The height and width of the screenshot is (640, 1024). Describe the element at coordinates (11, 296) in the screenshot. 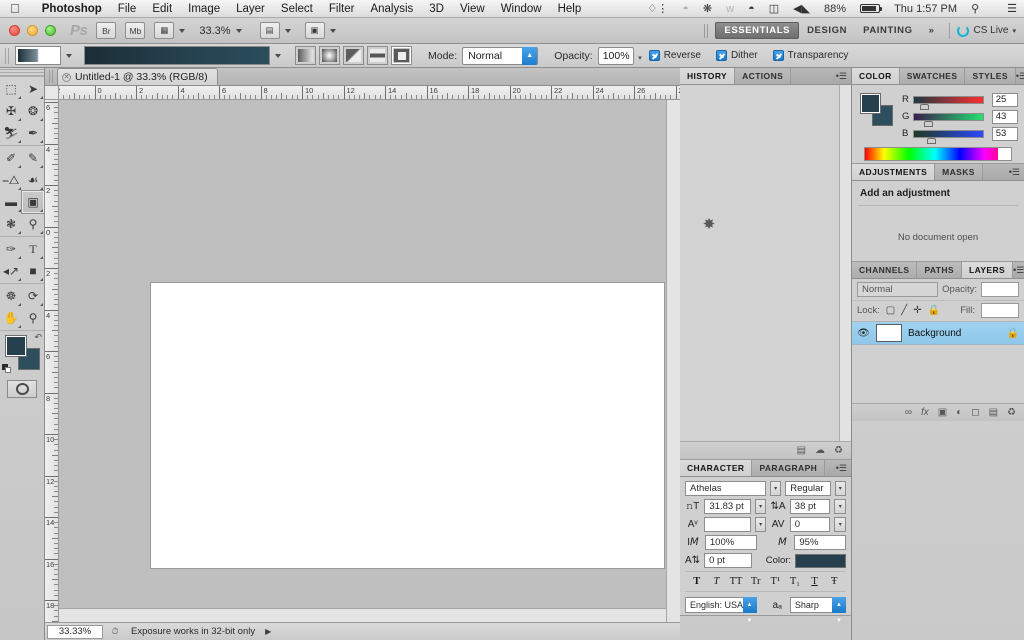

I see `3d-rotate-tool: ☸` at that location.